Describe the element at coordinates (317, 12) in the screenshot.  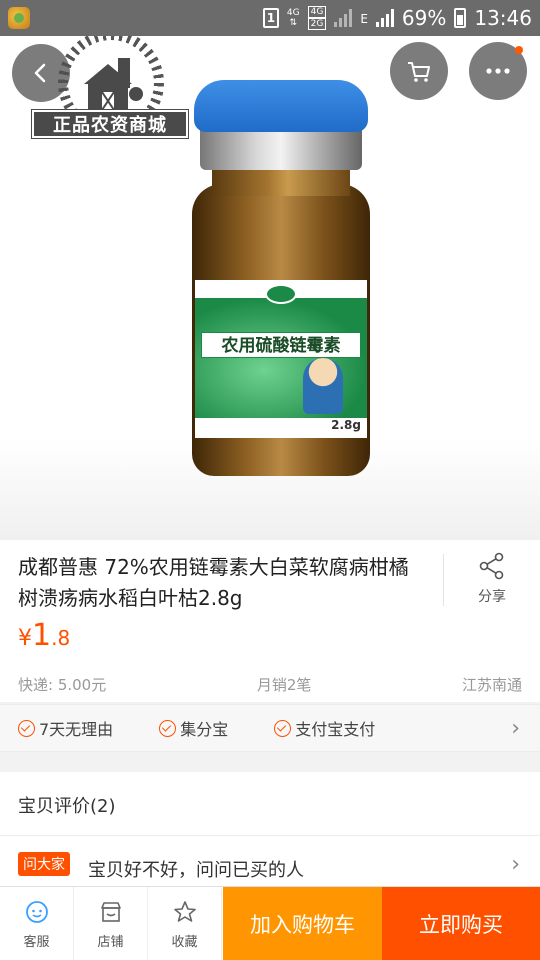
I see `network-box-label: 4G` at that location.